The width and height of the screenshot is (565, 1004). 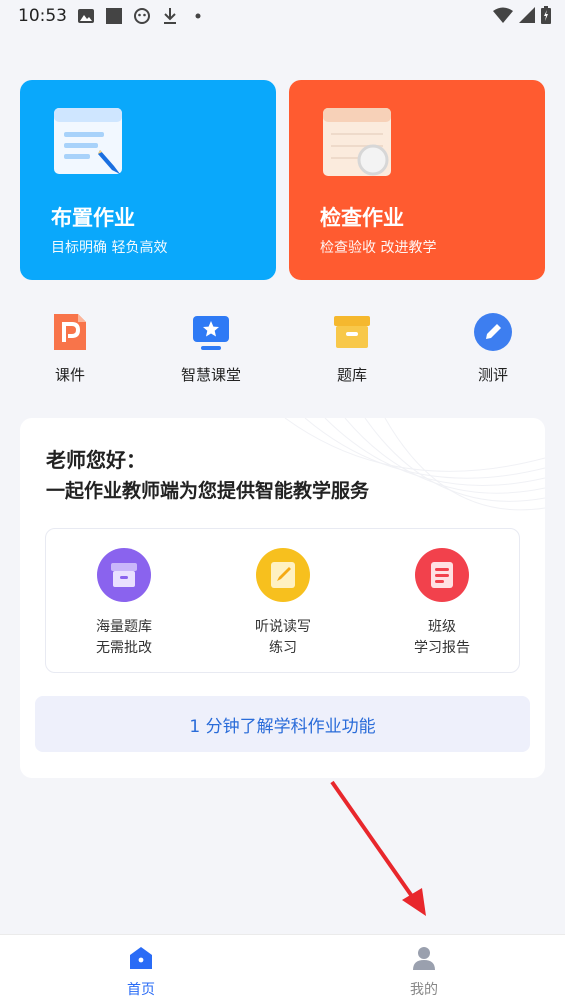 I want to click on bottom-tab-bar: 首页 我的, so click(x=282, y=969).